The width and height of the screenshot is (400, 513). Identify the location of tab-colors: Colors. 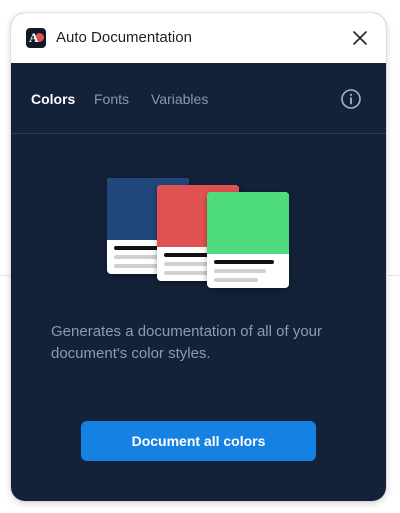
(53, 99).